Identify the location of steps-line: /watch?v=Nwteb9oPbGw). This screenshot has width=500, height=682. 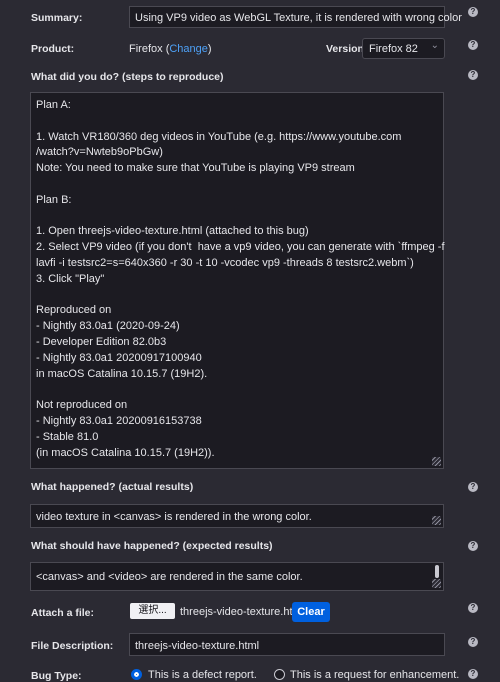
(99, 152).